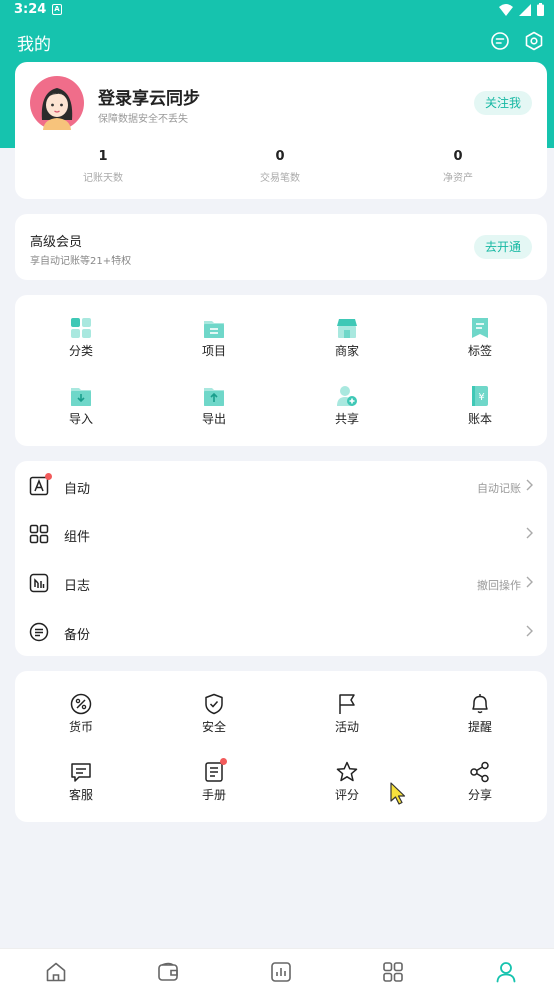 This screenshot has height=992, width=554. I want to click on tool-label: 安全, so click(213, 727).